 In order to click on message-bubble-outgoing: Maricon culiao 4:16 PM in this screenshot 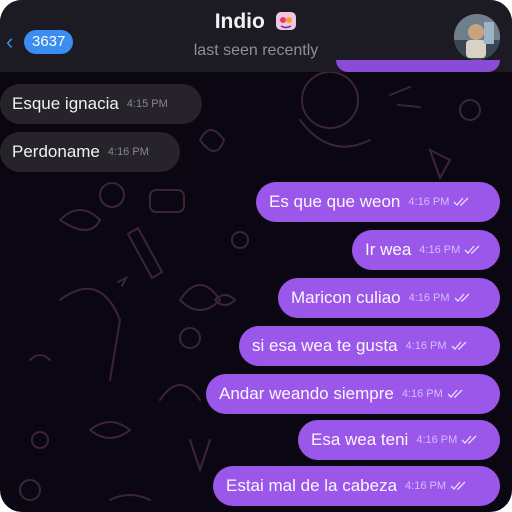, I will do `click(389, 298)`.